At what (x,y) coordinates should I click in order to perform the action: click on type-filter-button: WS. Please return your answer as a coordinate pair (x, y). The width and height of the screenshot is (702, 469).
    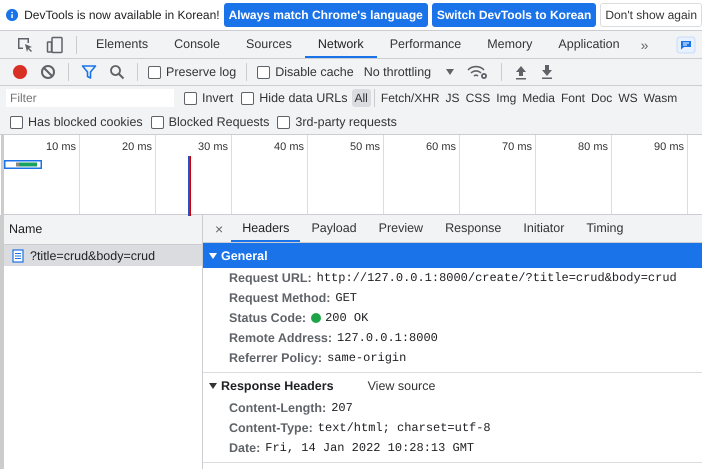
    Looking at the image, I should click on (628, 98).